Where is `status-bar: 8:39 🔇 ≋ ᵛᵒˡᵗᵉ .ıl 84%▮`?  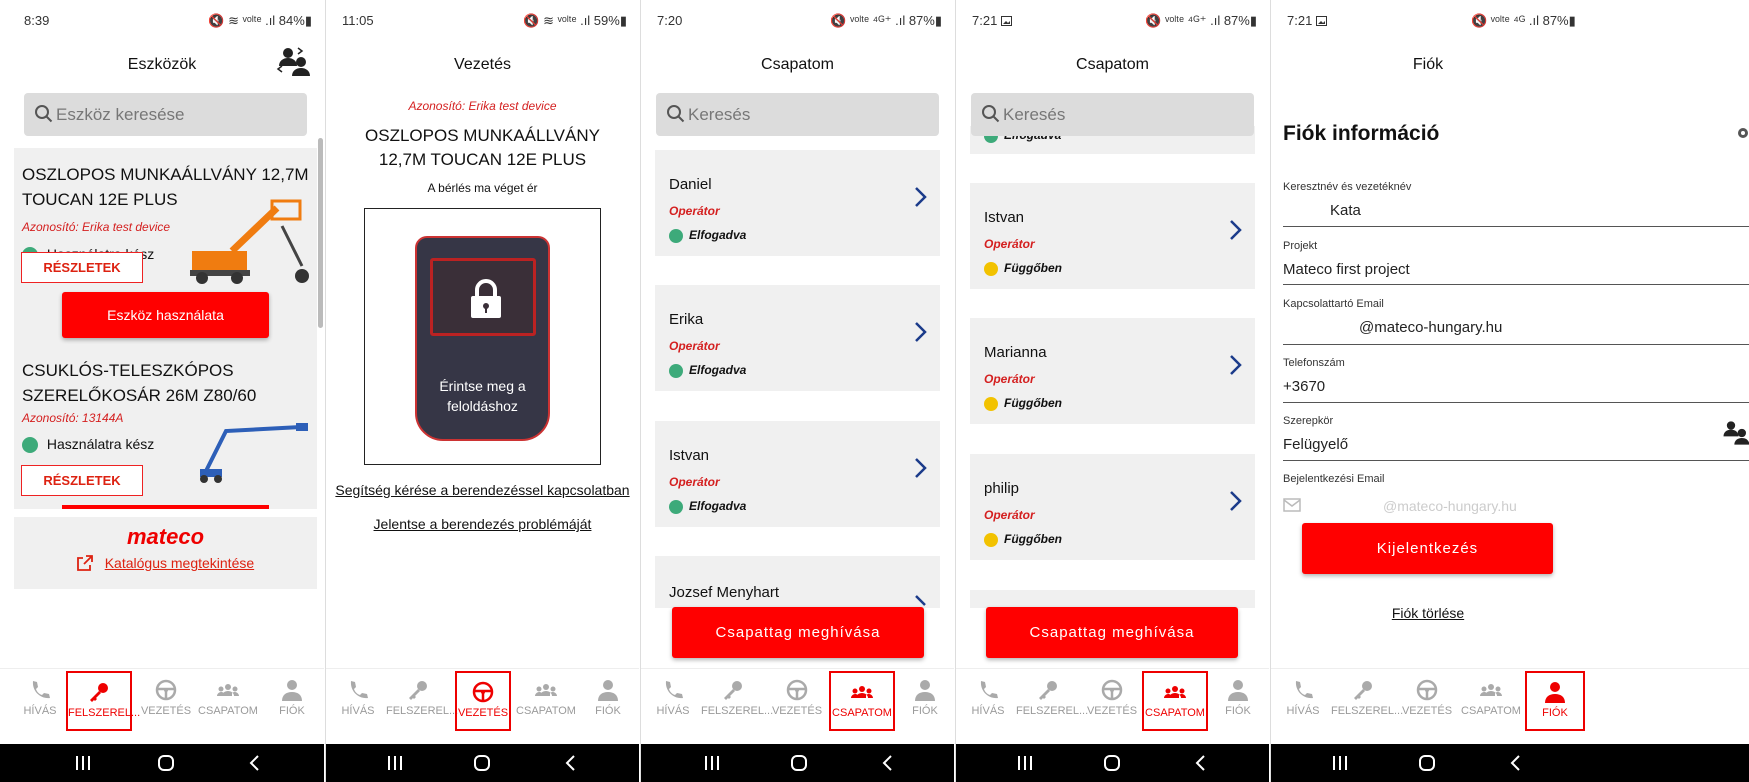
status-bar: 8:39 🔇 ≋ ᵛᵒˡᵗᵉ .ıl 84%▮ is located at coordinates (162, 20).